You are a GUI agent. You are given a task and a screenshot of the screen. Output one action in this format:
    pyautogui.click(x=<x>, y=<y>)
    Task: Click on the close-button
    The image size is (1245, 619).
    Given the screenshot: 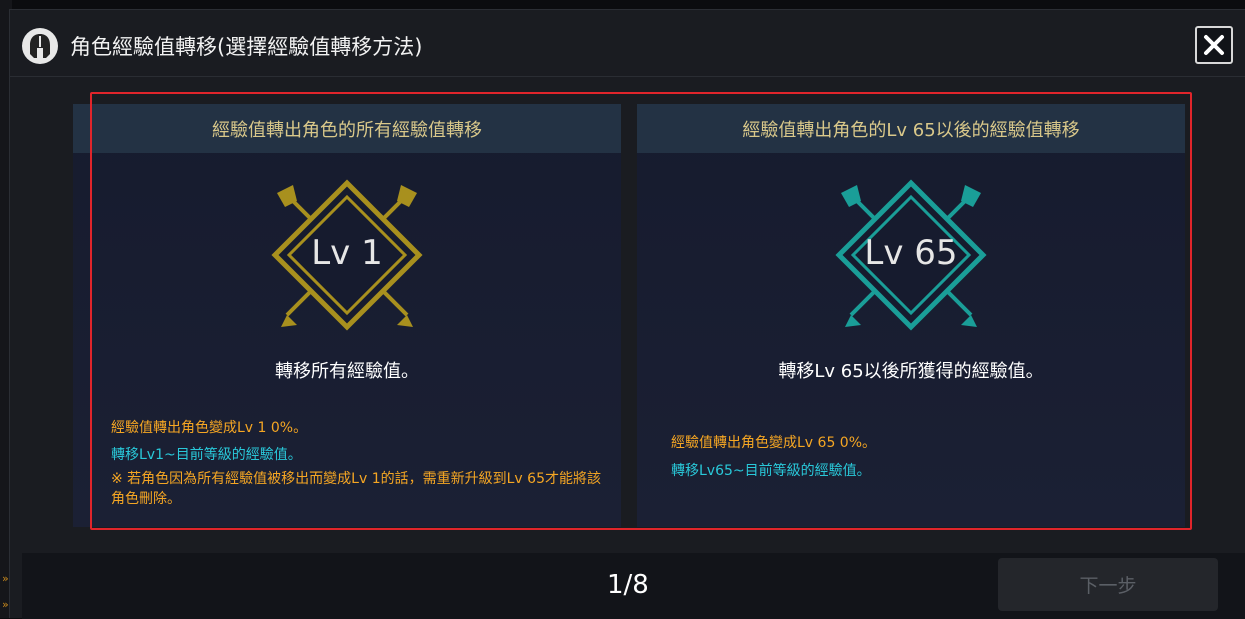 What is the action you would take?
    pyautogui.click(x=1214, y=45)
    